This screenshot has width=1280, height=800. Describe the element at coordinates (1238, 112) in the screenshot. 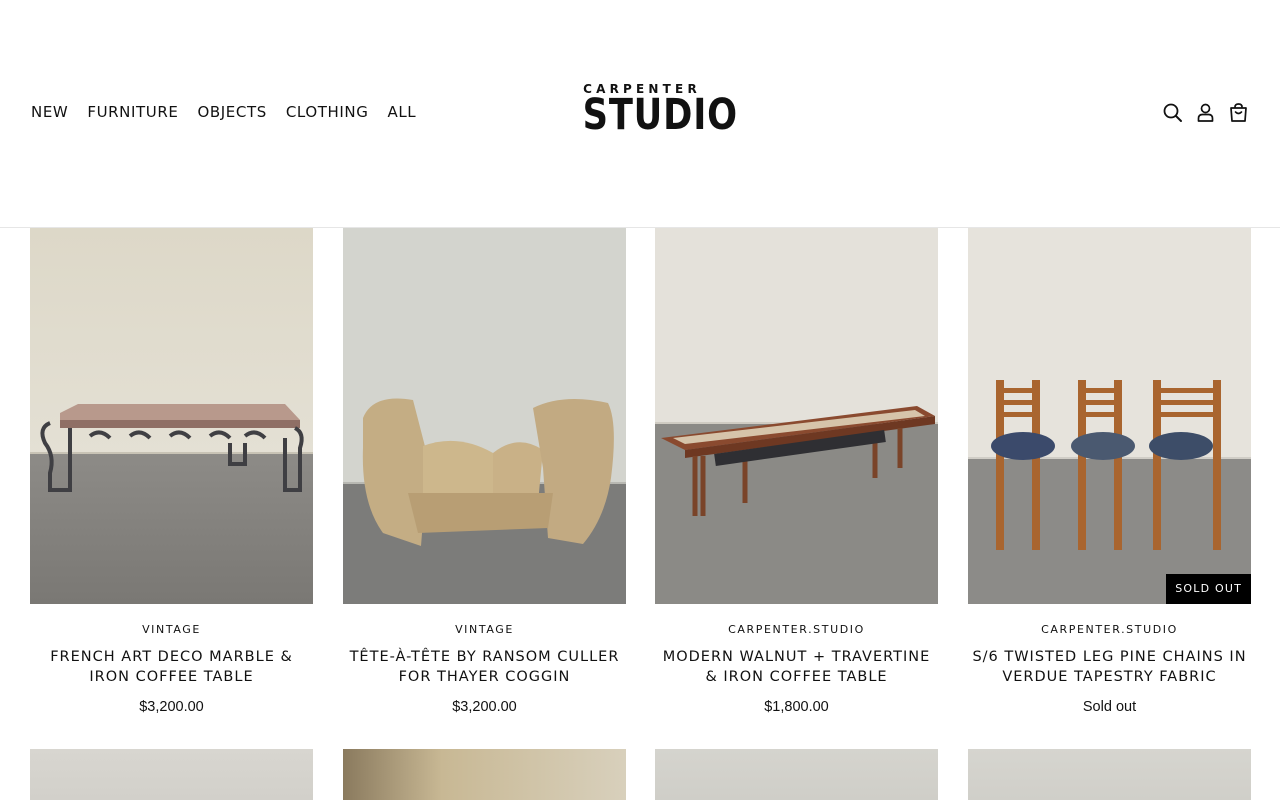

I see `cart-icon` at that location.